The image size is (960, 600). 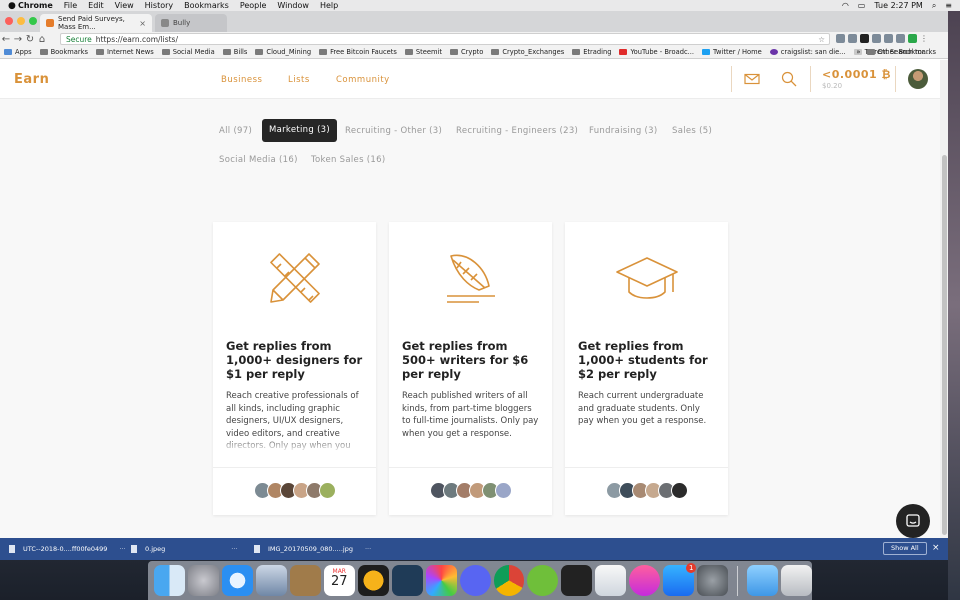 What do you see at coordinates (896, 52) in the screenshot?
I see `other-bookmarks: » Other Bookmarks` at bounding box center [896, 52].